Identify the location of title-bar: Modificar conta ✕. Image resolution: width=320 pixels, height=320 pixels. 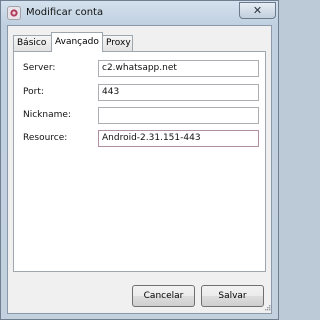
(139, 13).